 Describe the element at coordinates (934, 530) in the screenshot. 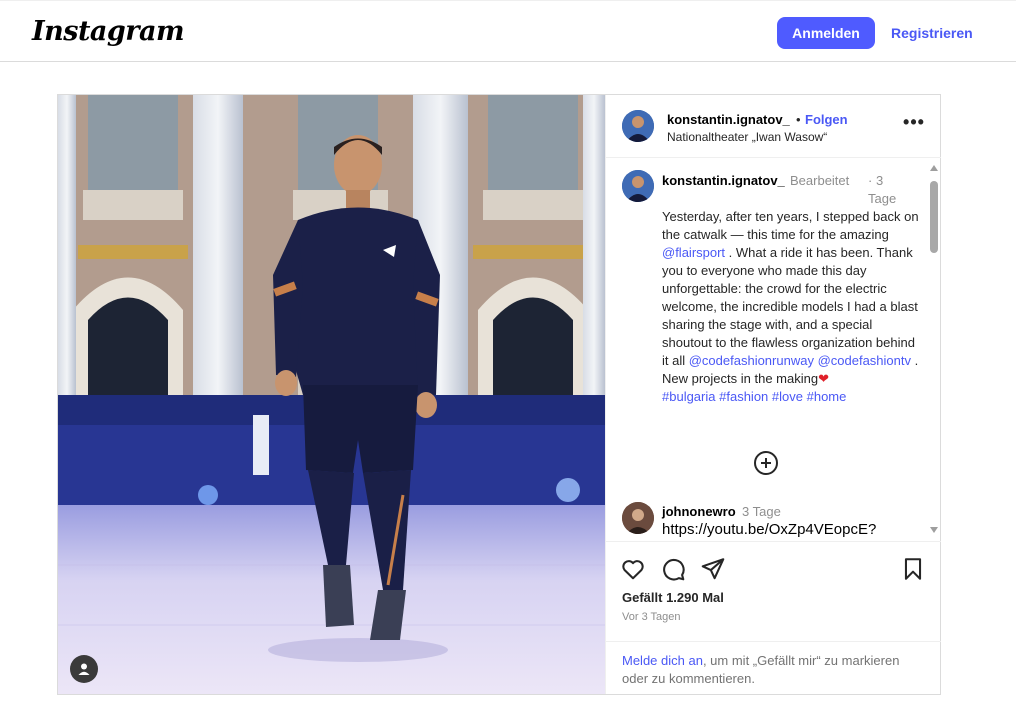

I see `scroll-down-arrow-icon` at that location.